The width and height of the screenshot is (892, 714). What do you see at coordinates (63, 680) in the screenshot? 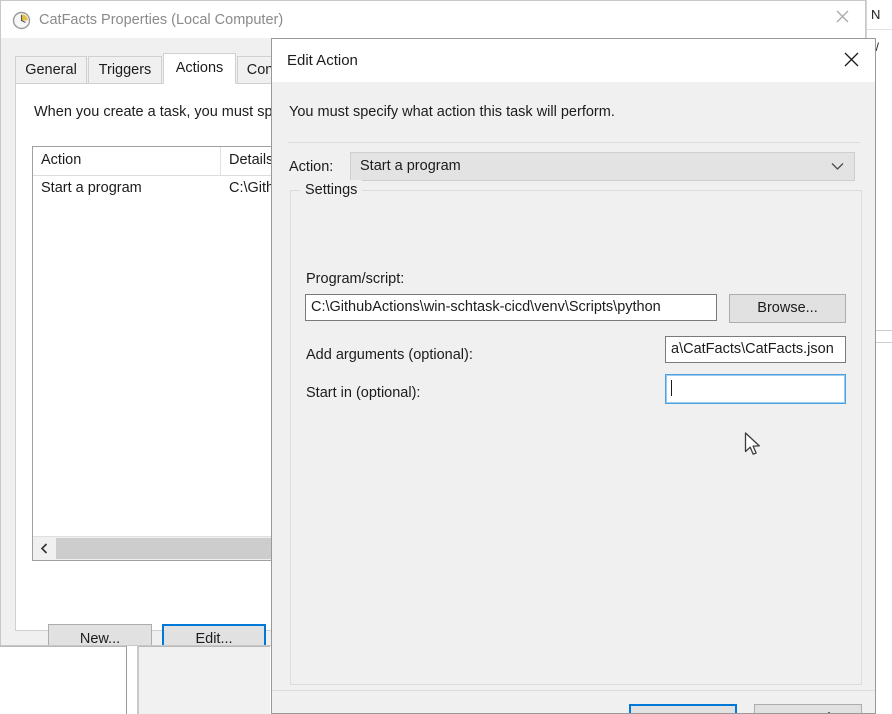
I see `background-window-bottom-left` at bounding box center [63, 680].